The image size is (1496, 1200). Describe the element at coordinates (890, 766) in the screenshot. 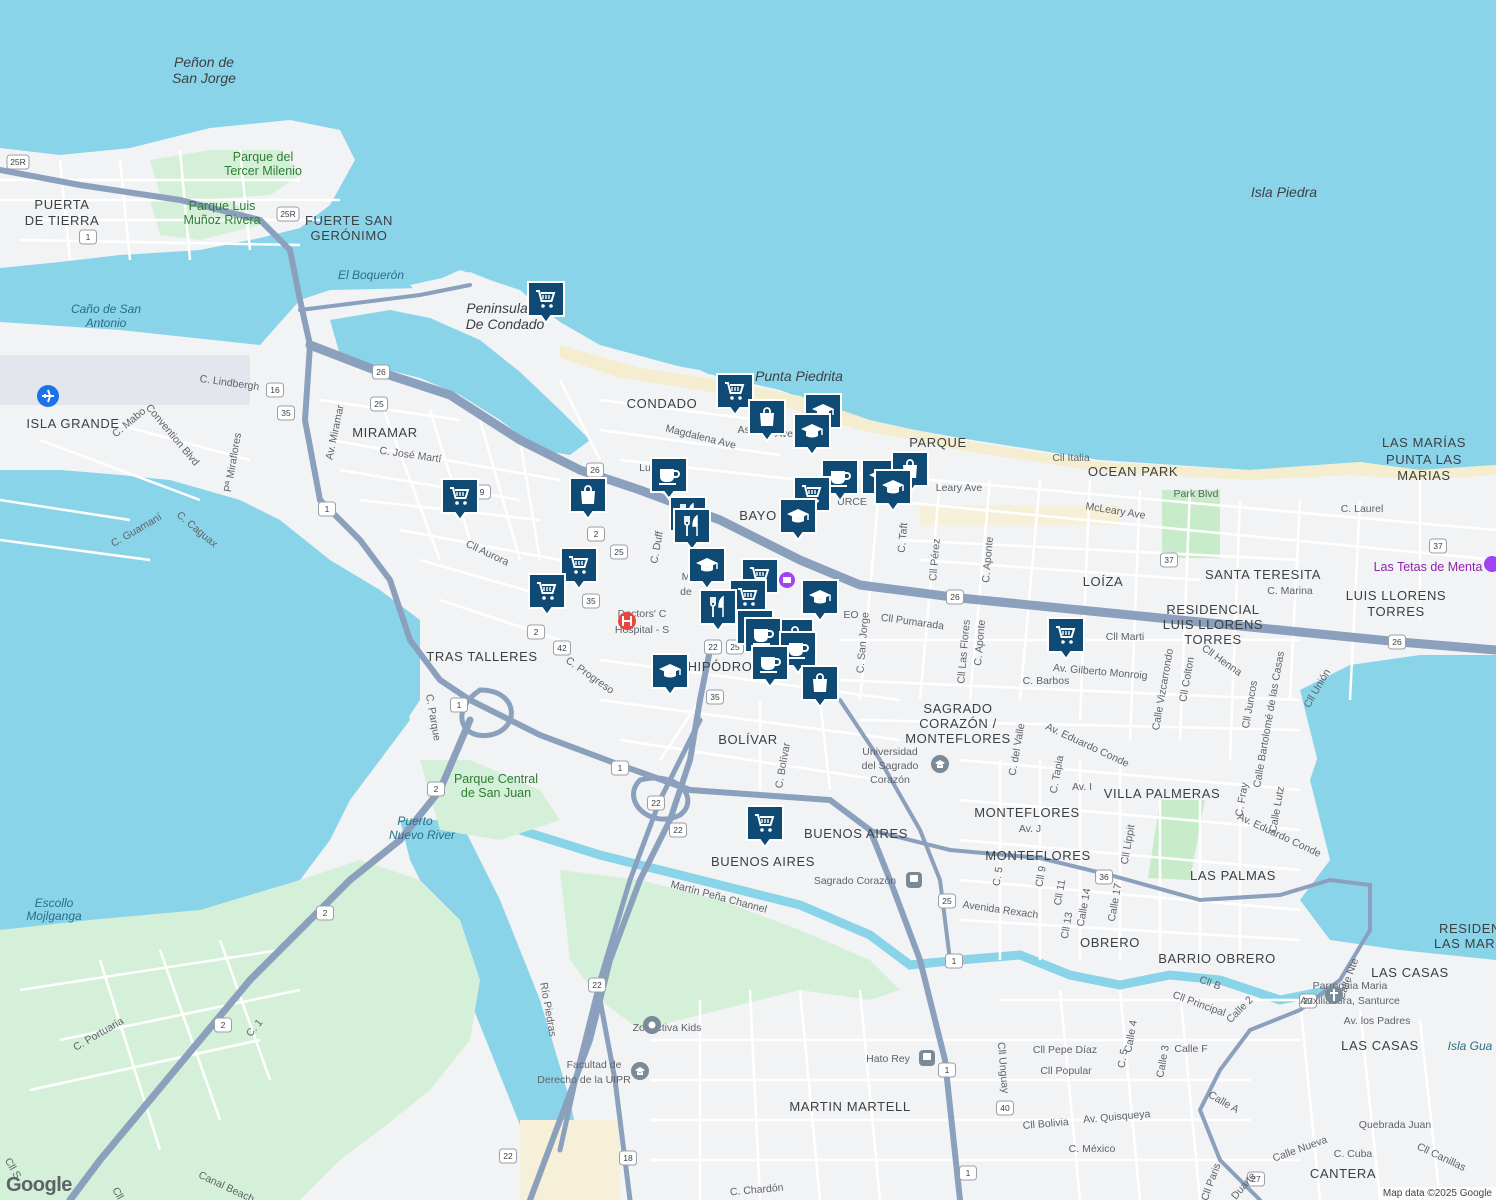

I see `poi-label: del Sagrado` at that location.